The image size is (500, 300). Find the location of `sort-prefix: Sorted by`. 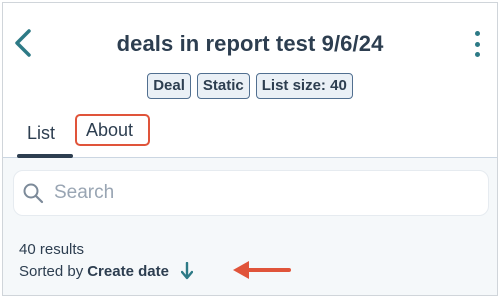

sort-prefix: Sorted by is located at coordinates (51, 271).